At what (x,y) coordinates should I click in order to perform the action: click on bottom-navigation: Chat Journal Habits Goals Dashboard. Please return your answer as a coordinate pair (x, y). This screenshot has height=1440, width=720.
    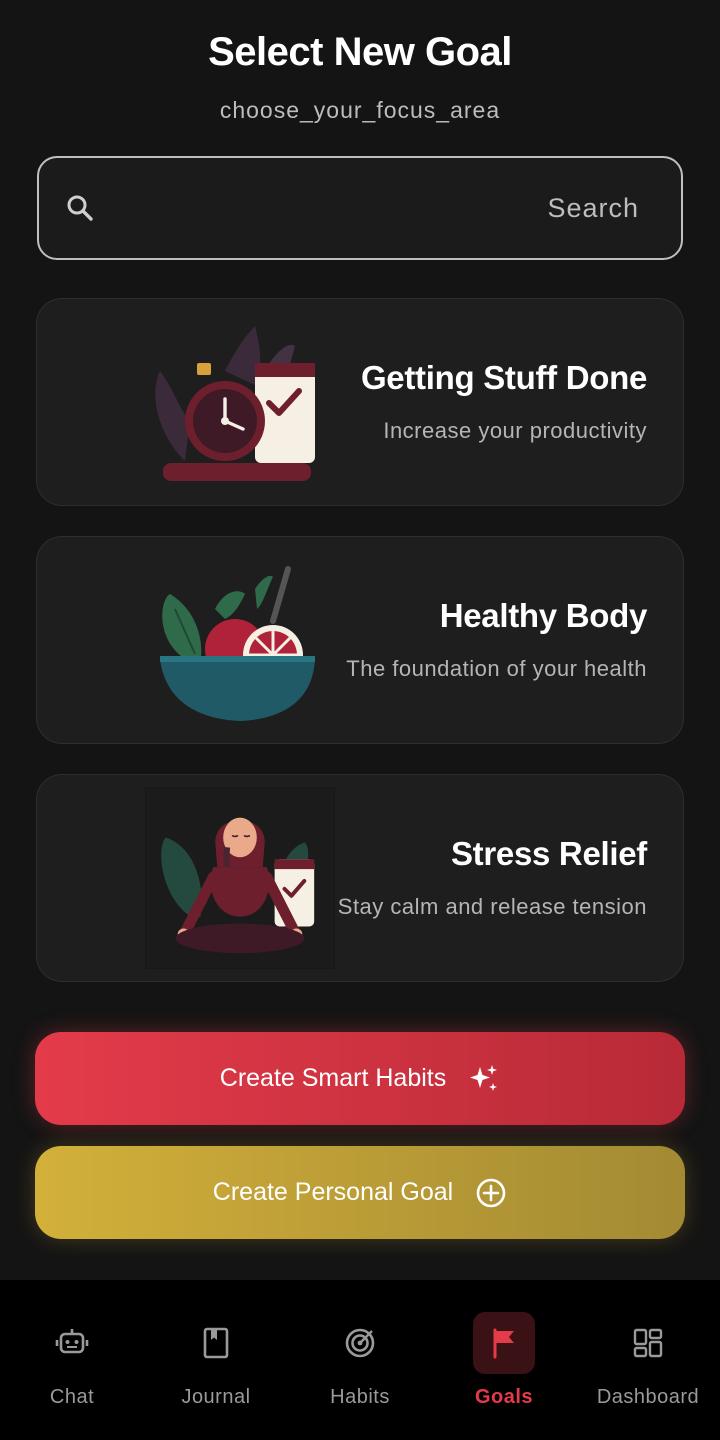
    Looking at the image, I should click on (360, 1360).